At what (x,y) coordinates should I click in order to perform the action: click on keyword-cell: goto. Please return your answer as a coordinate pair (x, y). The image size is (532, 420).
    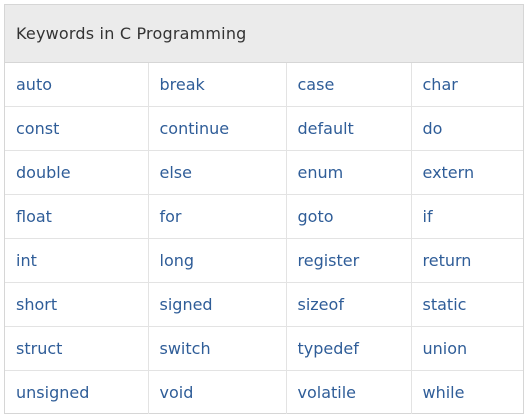
    Looking at the image, I should click on (349, 216).